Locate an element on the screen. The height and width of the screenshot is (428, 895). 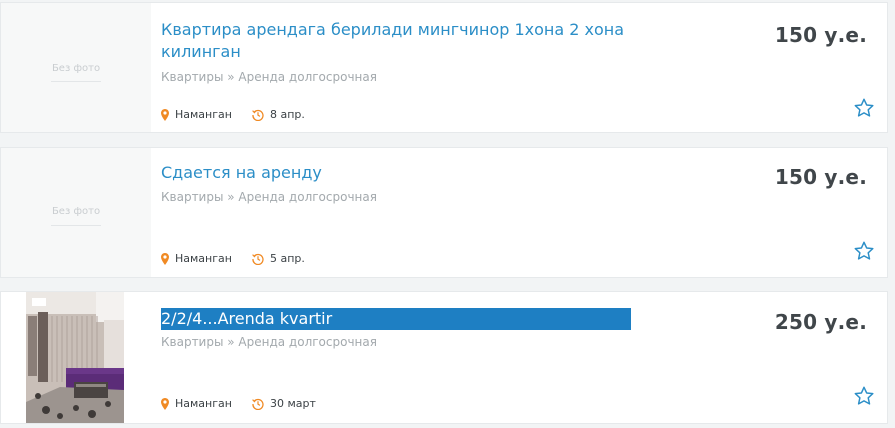
listing-title-link: Сдается на аренду is located at coordinates (396, 173).